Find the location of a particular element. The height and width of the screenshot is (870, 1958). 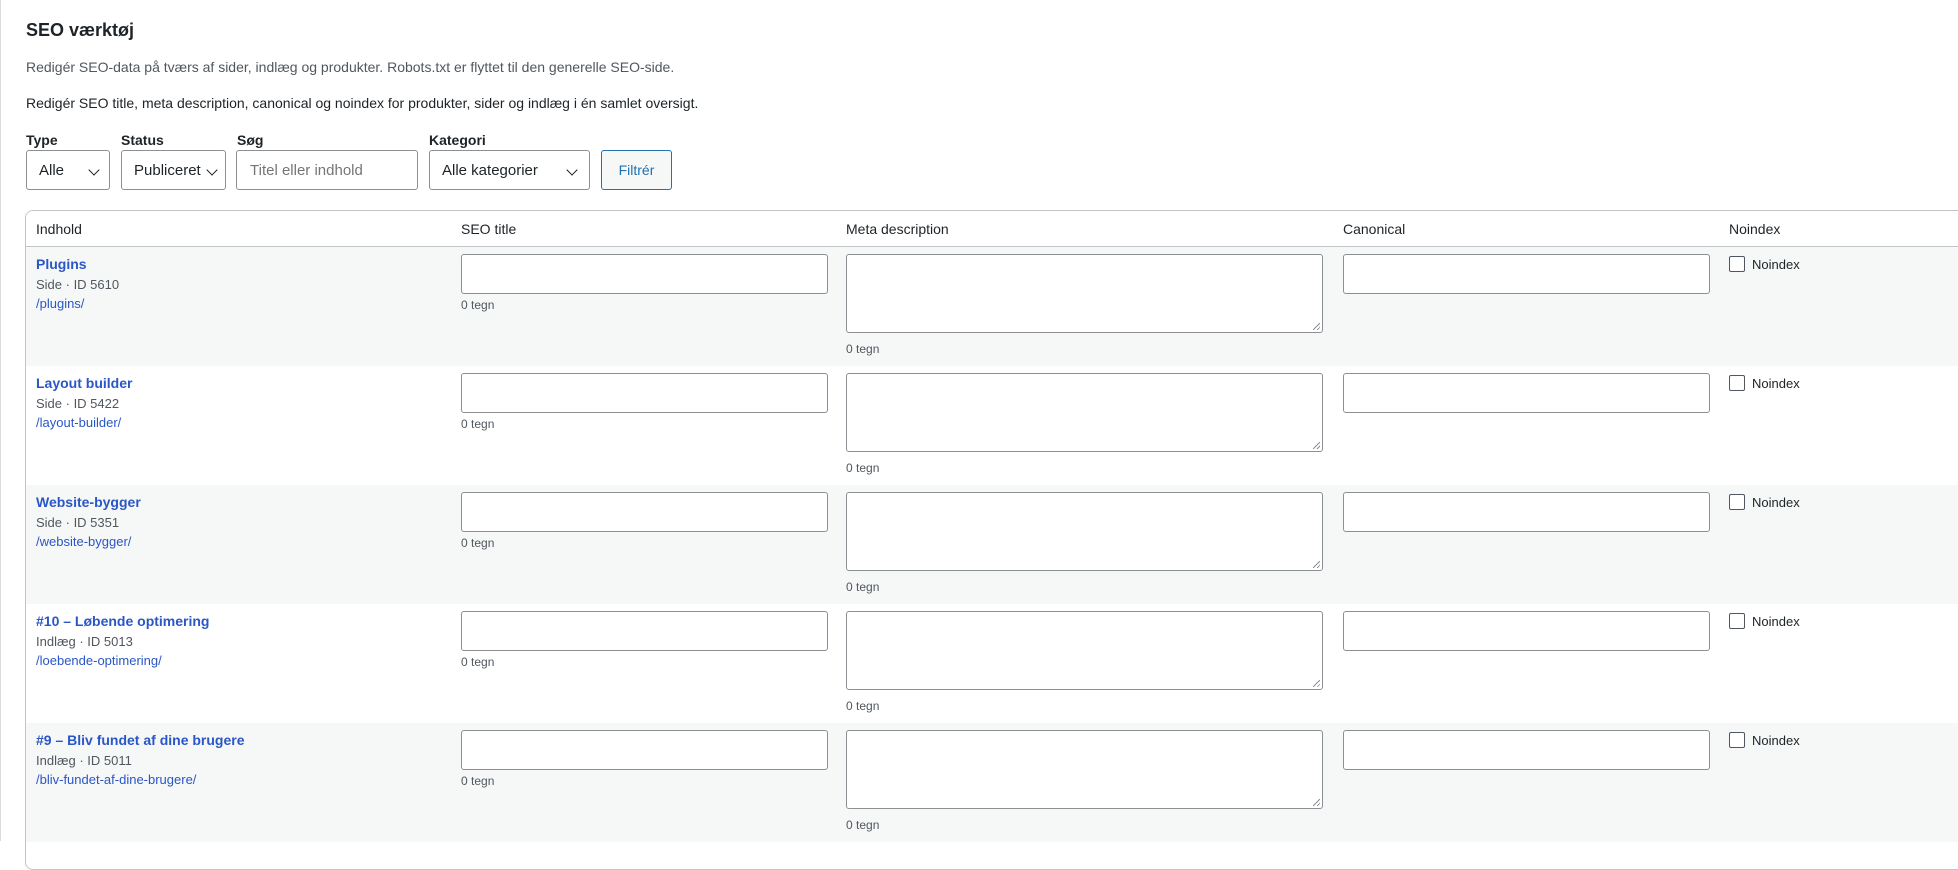

item-meta: Indlæg · ID 5013 is located at coordinates (84, 641).